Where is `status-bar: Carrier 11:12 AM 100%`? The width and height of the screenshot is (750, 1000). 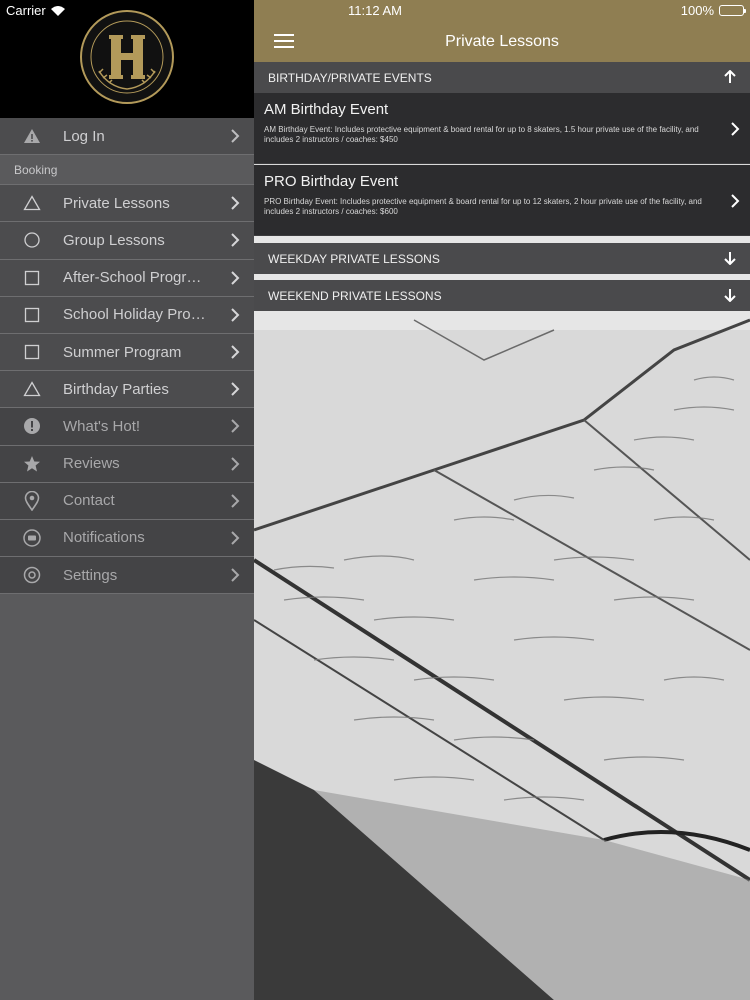 status-bar: Carrier 11:12 AM 100% is located at coordinates (375, 11).